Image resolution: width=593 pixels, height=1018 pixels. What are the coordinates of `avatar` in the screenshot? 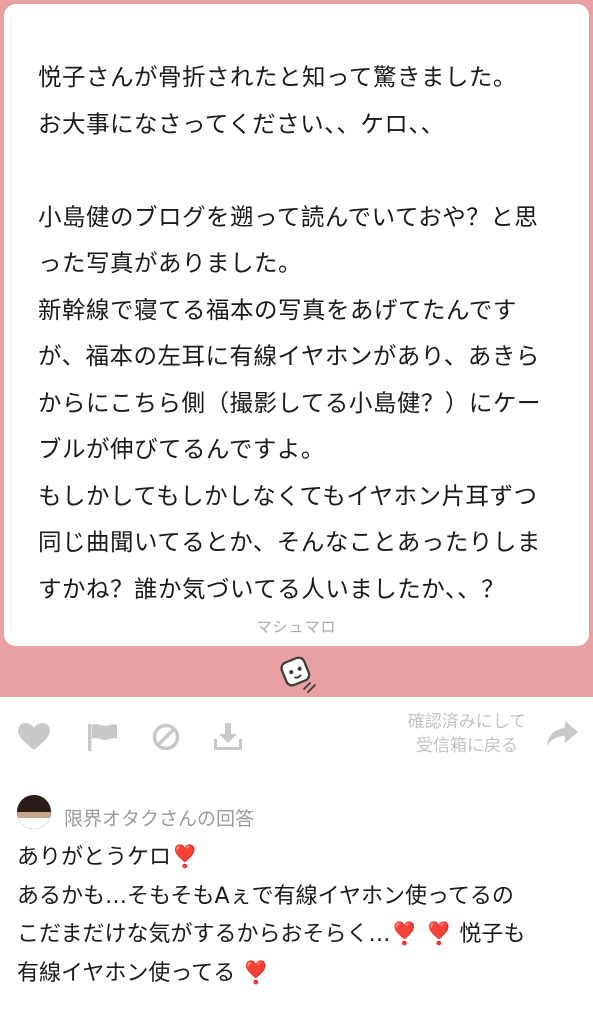 It's located at (34, 812).